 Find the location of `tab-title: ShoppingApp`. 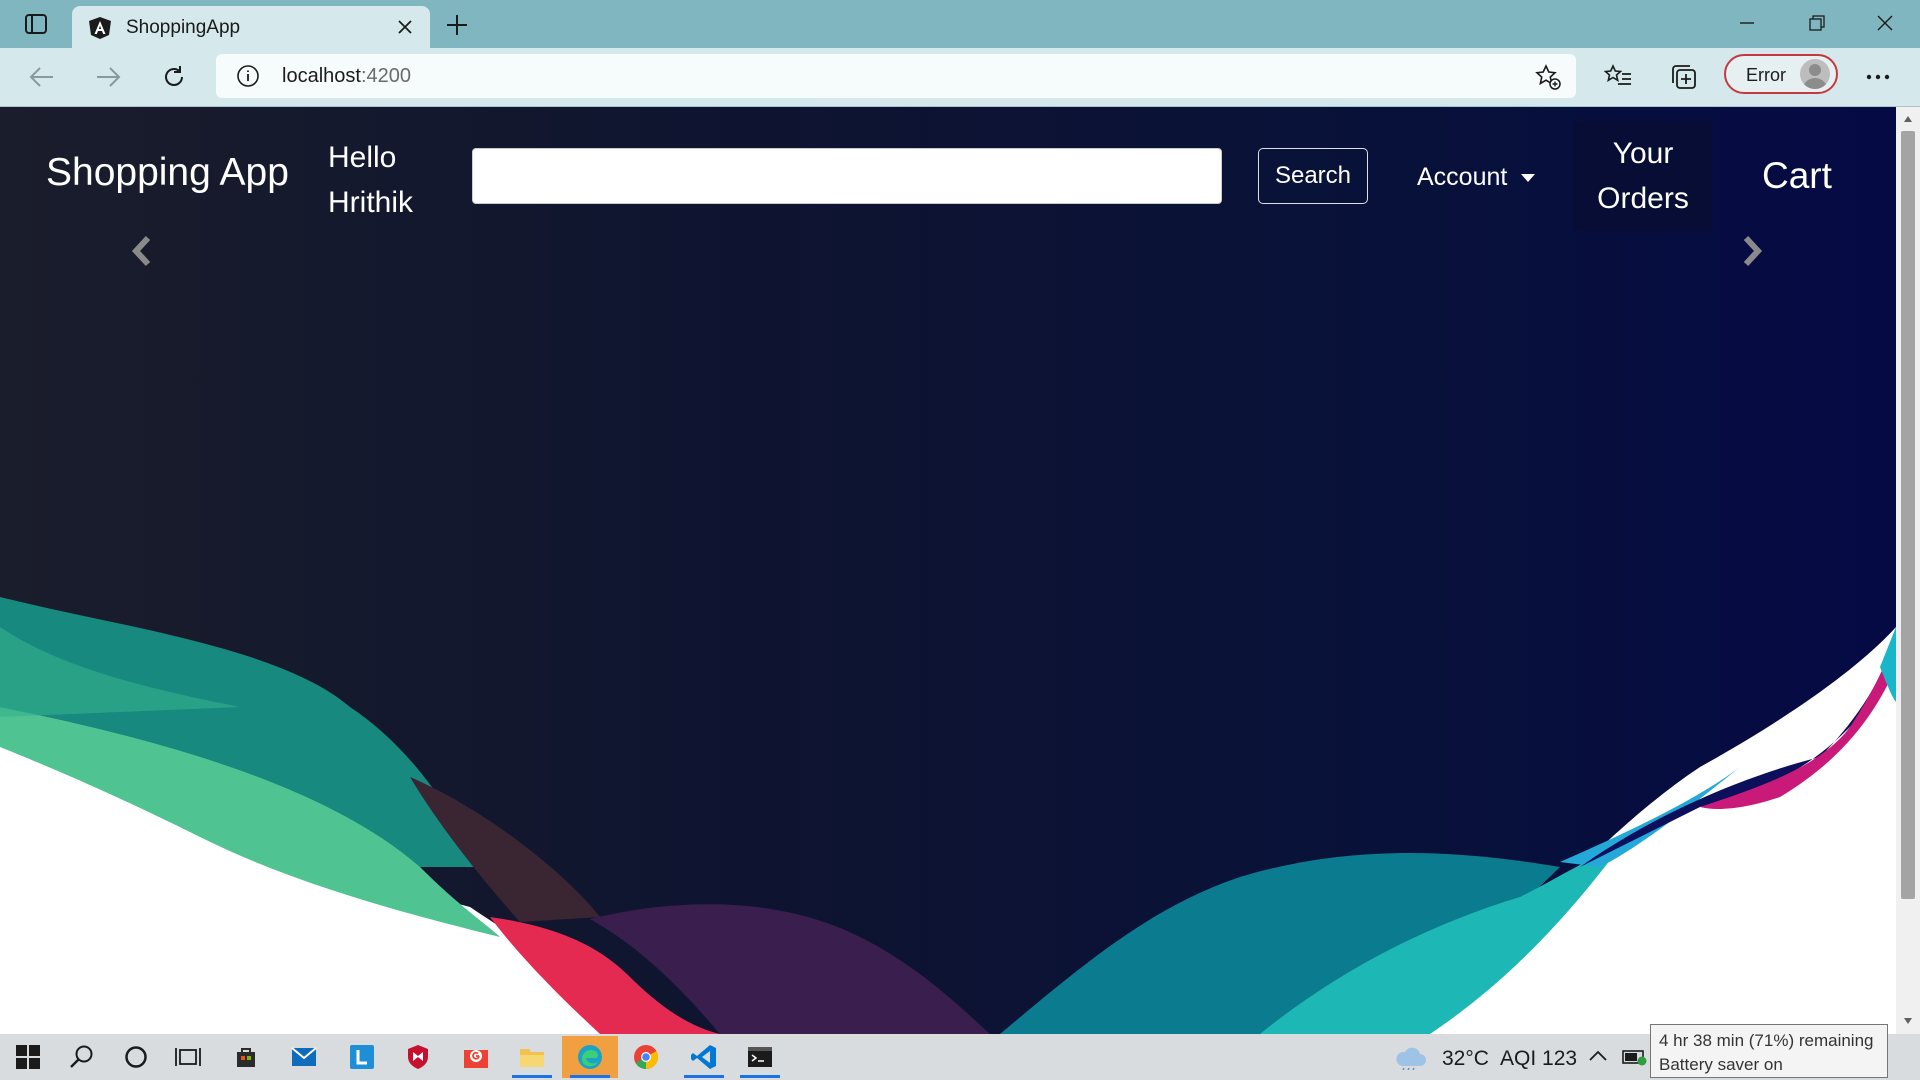

tab-title: ShoppingApp is located at coordinates (183, 27).